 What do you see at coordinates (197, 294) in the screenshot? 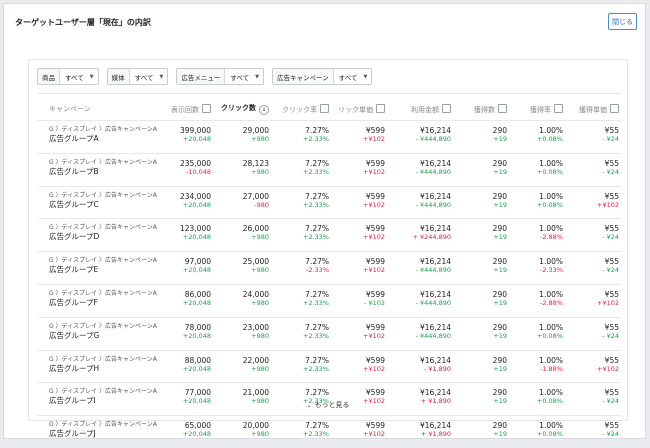
I see `impressions-value: 86,000` at bounding box center [197, 294].